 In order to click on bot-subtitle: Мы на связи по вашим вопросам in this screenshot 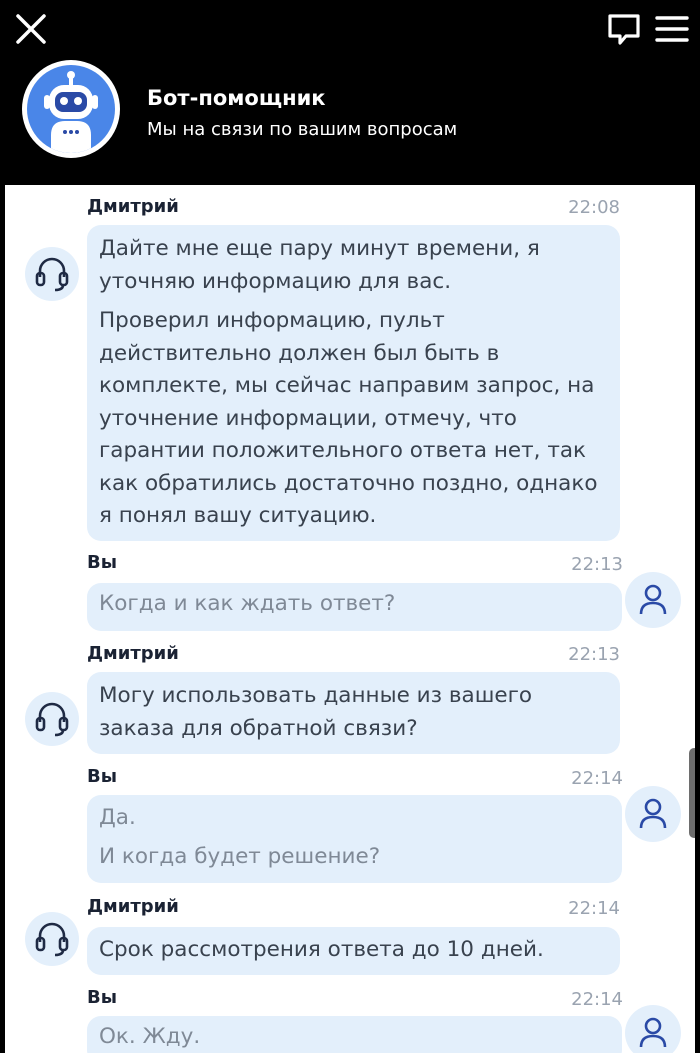, I will do `click(302, 129)`.